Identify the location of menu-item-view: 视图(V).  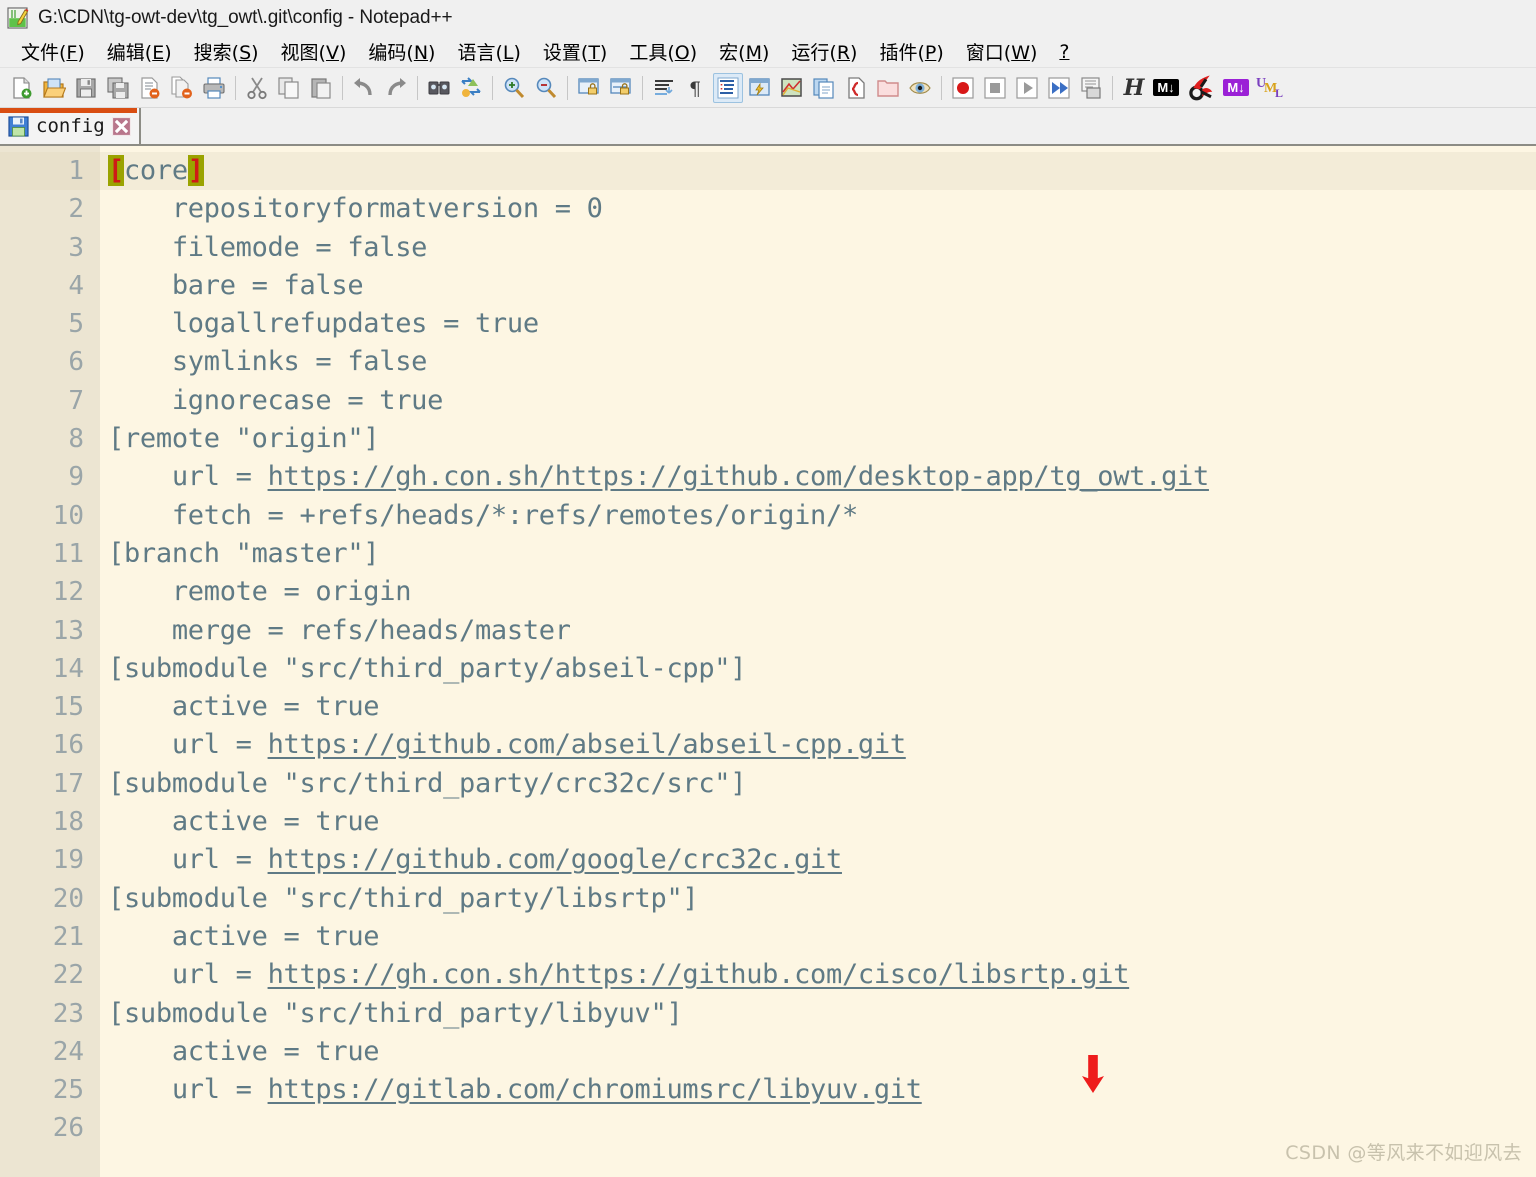
(314, 51).